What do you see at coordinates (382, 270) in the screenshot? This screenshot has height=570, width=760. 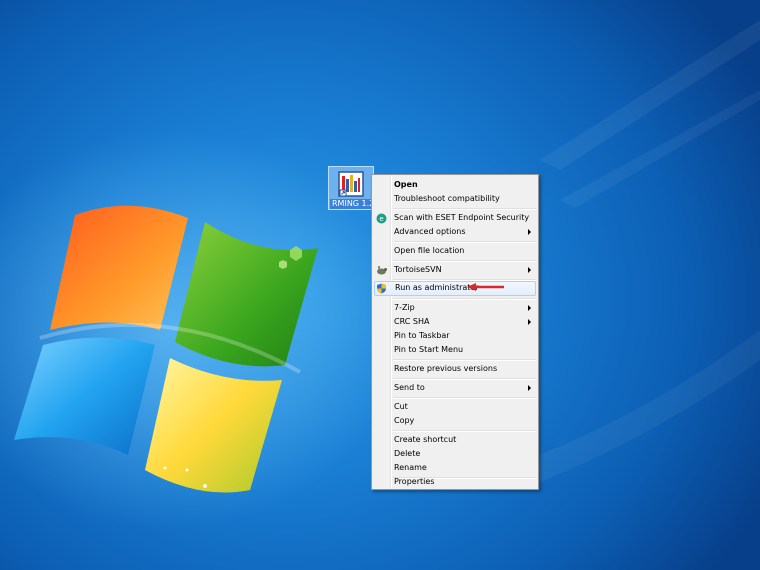 I see `tortoise-svn-icon` at bounding box center [382, 270].